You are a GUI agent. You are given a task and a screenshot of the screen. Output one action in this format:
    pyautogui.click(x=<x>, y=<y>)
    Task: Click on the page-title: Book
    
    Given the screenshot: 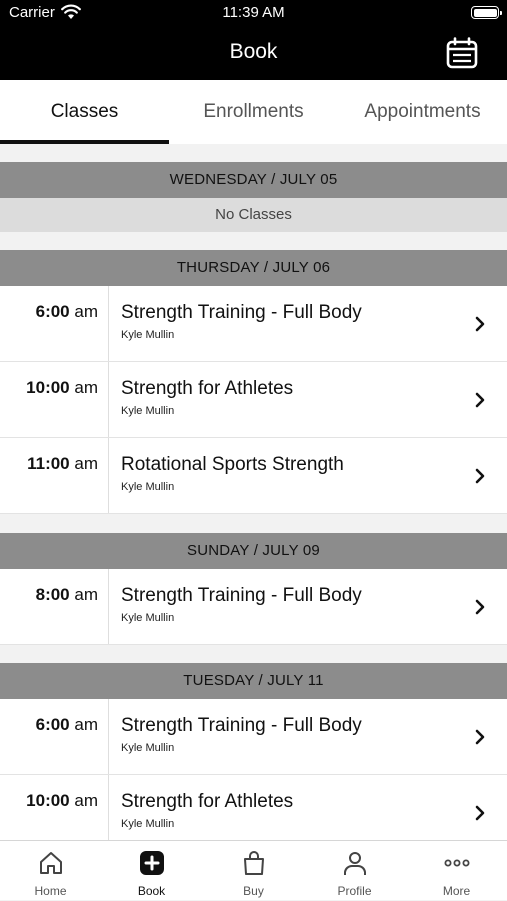 What is the action you would take?
    pyautogui.click(x=253, y=51)
    